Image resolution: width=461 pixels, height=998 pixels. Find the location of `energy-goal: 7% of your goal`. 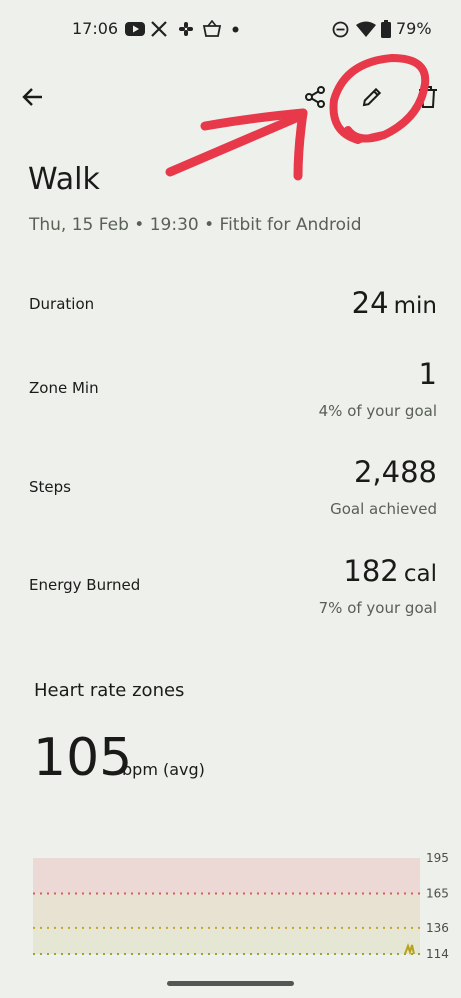

energy-goal: 7% of your goal is located at coordinates (377, 608).